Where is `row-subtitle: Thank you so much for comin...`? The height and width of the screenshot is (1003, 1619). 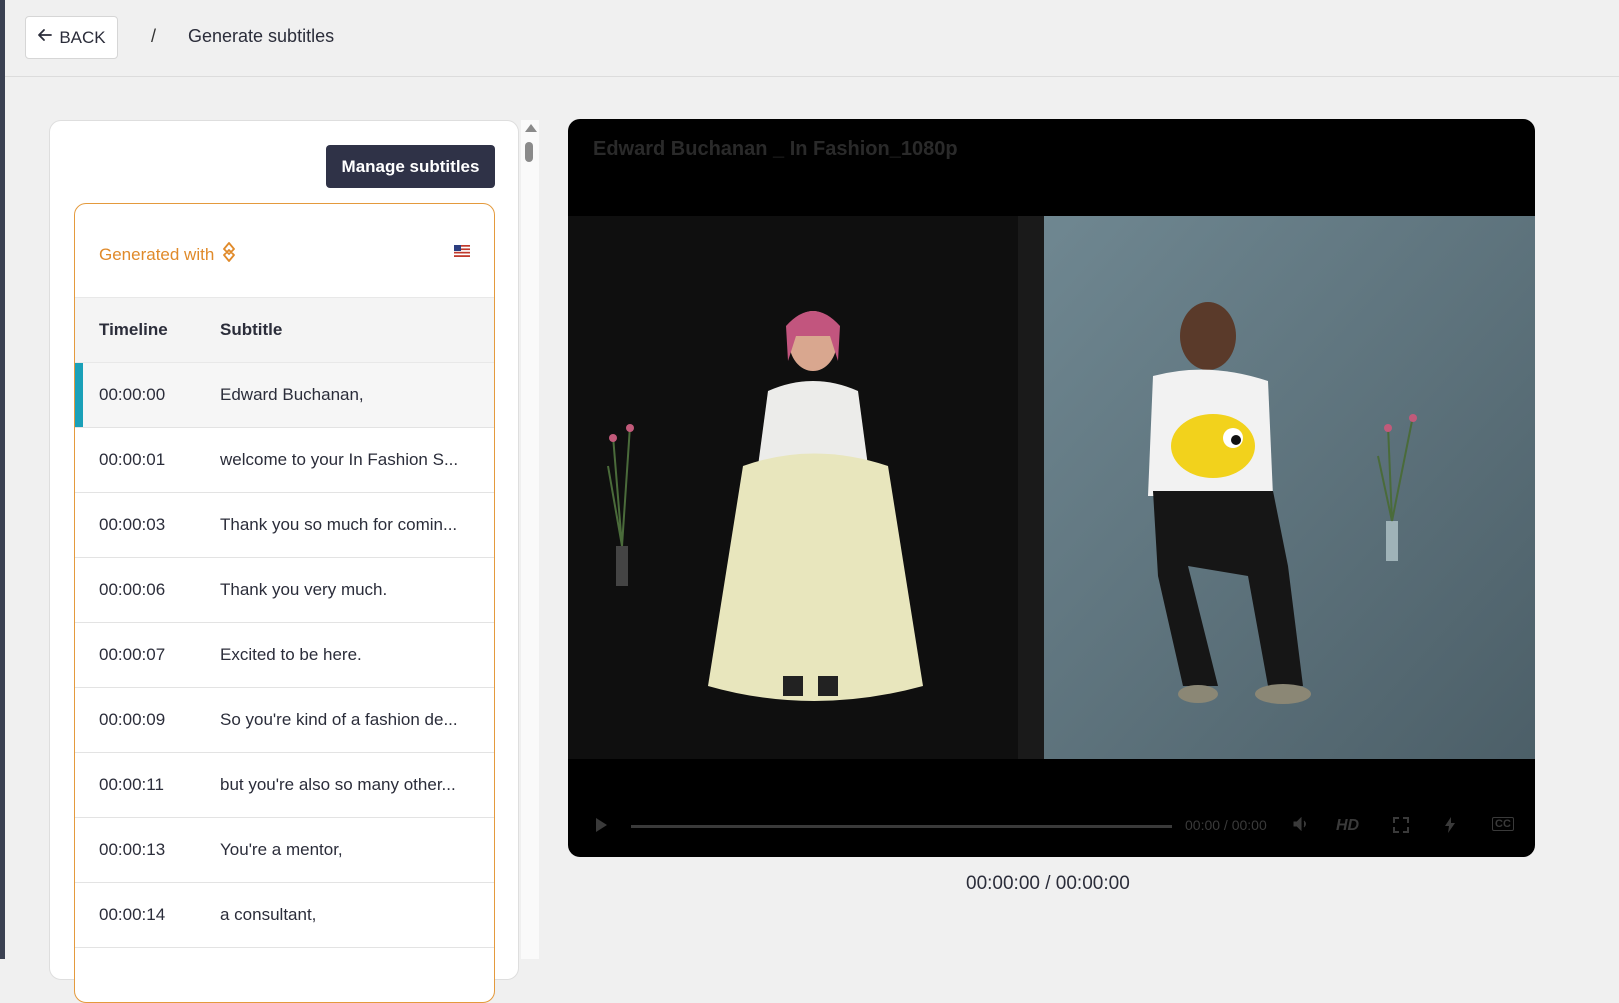 row-subtitle: Thank you so much for comin... is located at coordinates (339, 524).